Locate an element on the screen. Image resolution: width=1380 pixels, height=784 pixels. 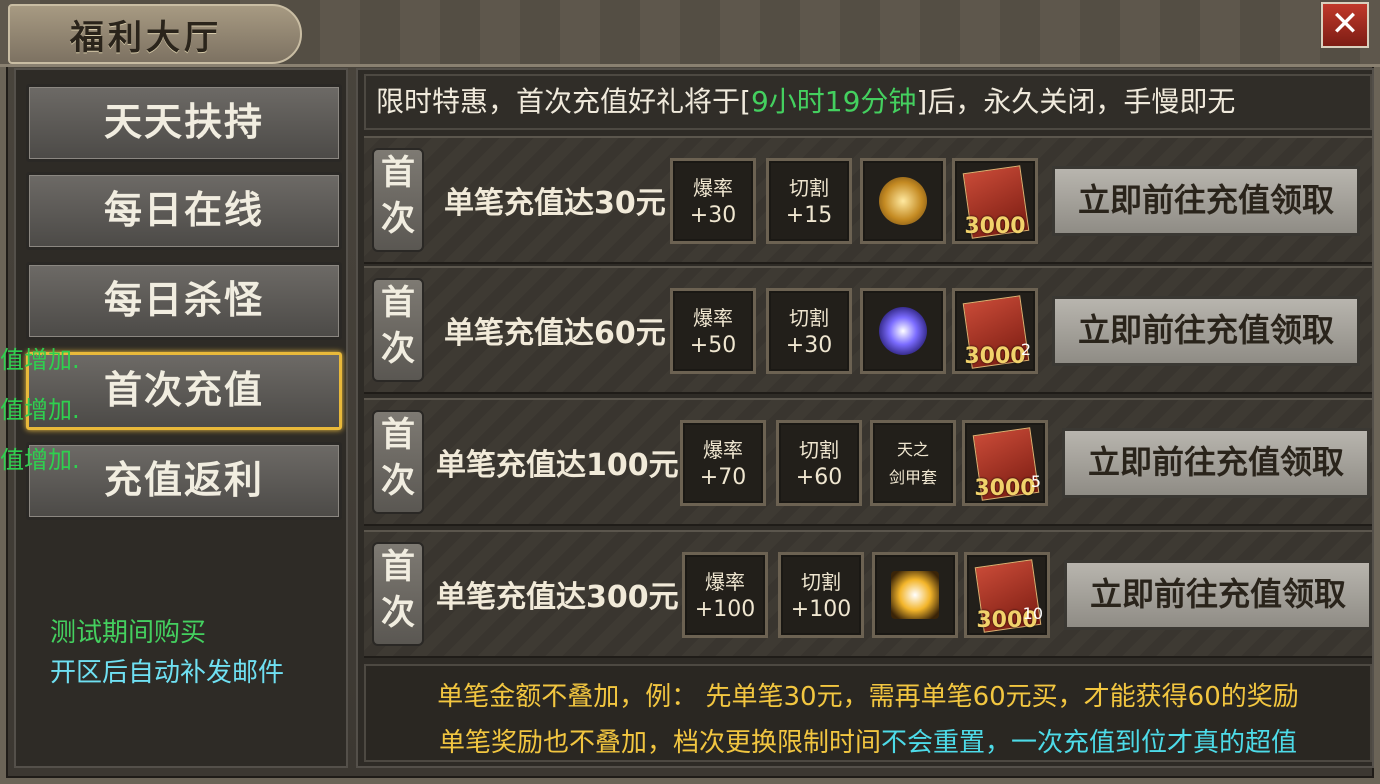
armor-set-item: 天之 剑甲套 is located at coordinates (913, 463).